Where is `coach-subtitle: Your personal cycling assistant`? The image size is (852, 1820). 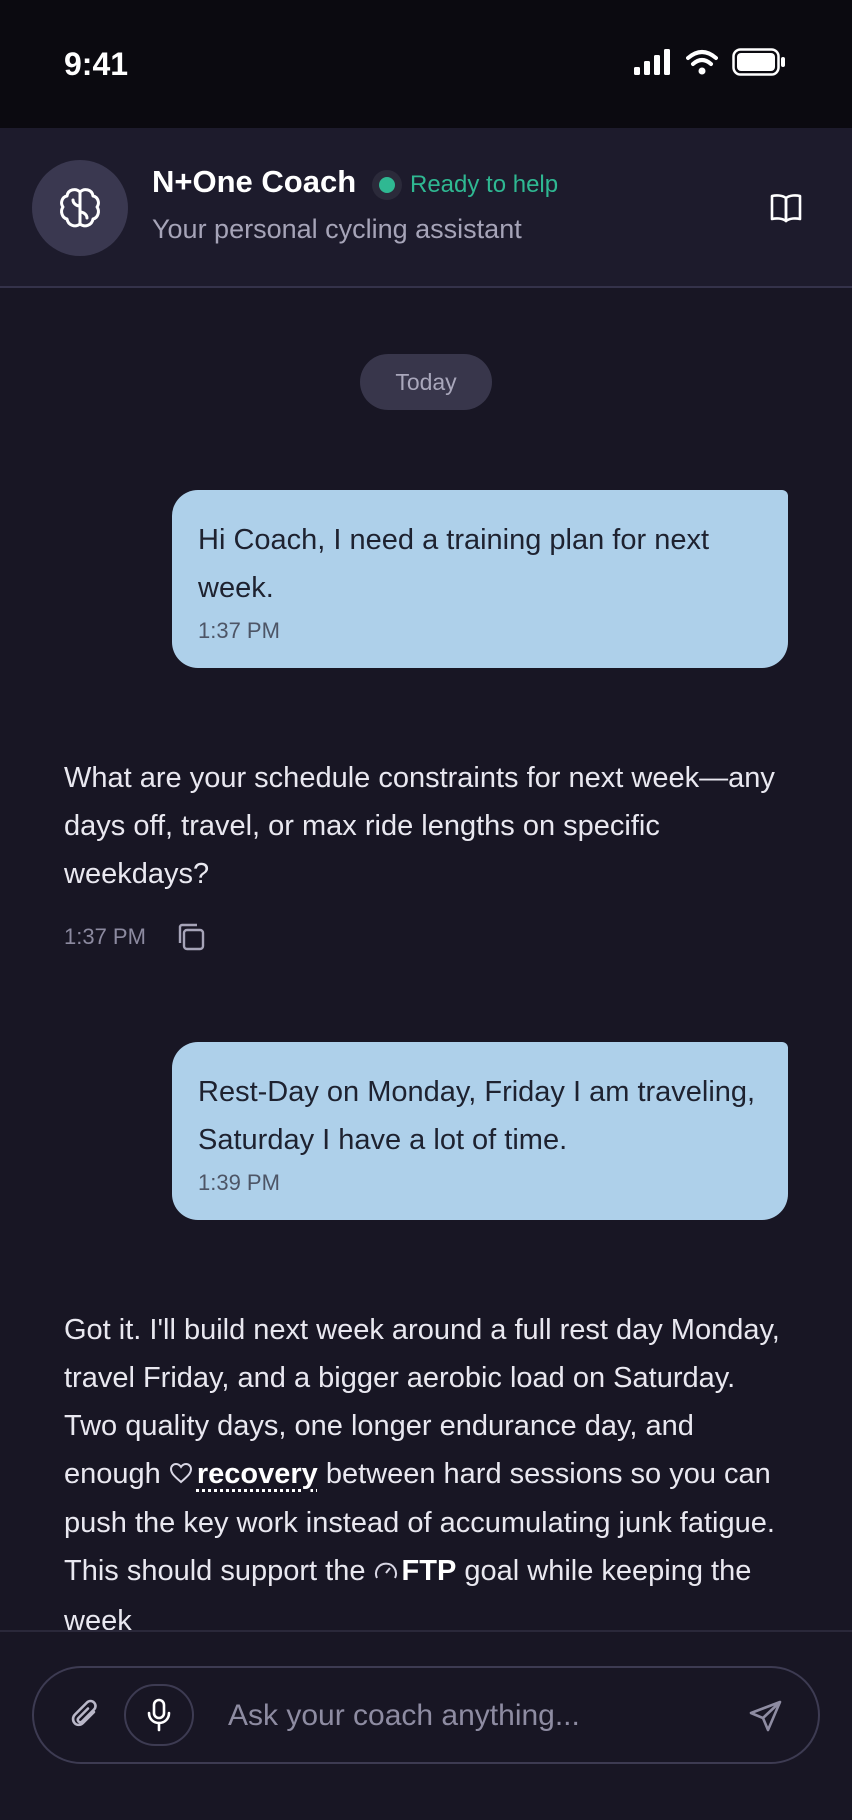 coach-subtitle: Your personal cycling assistant is located at coordinates (337, 229).